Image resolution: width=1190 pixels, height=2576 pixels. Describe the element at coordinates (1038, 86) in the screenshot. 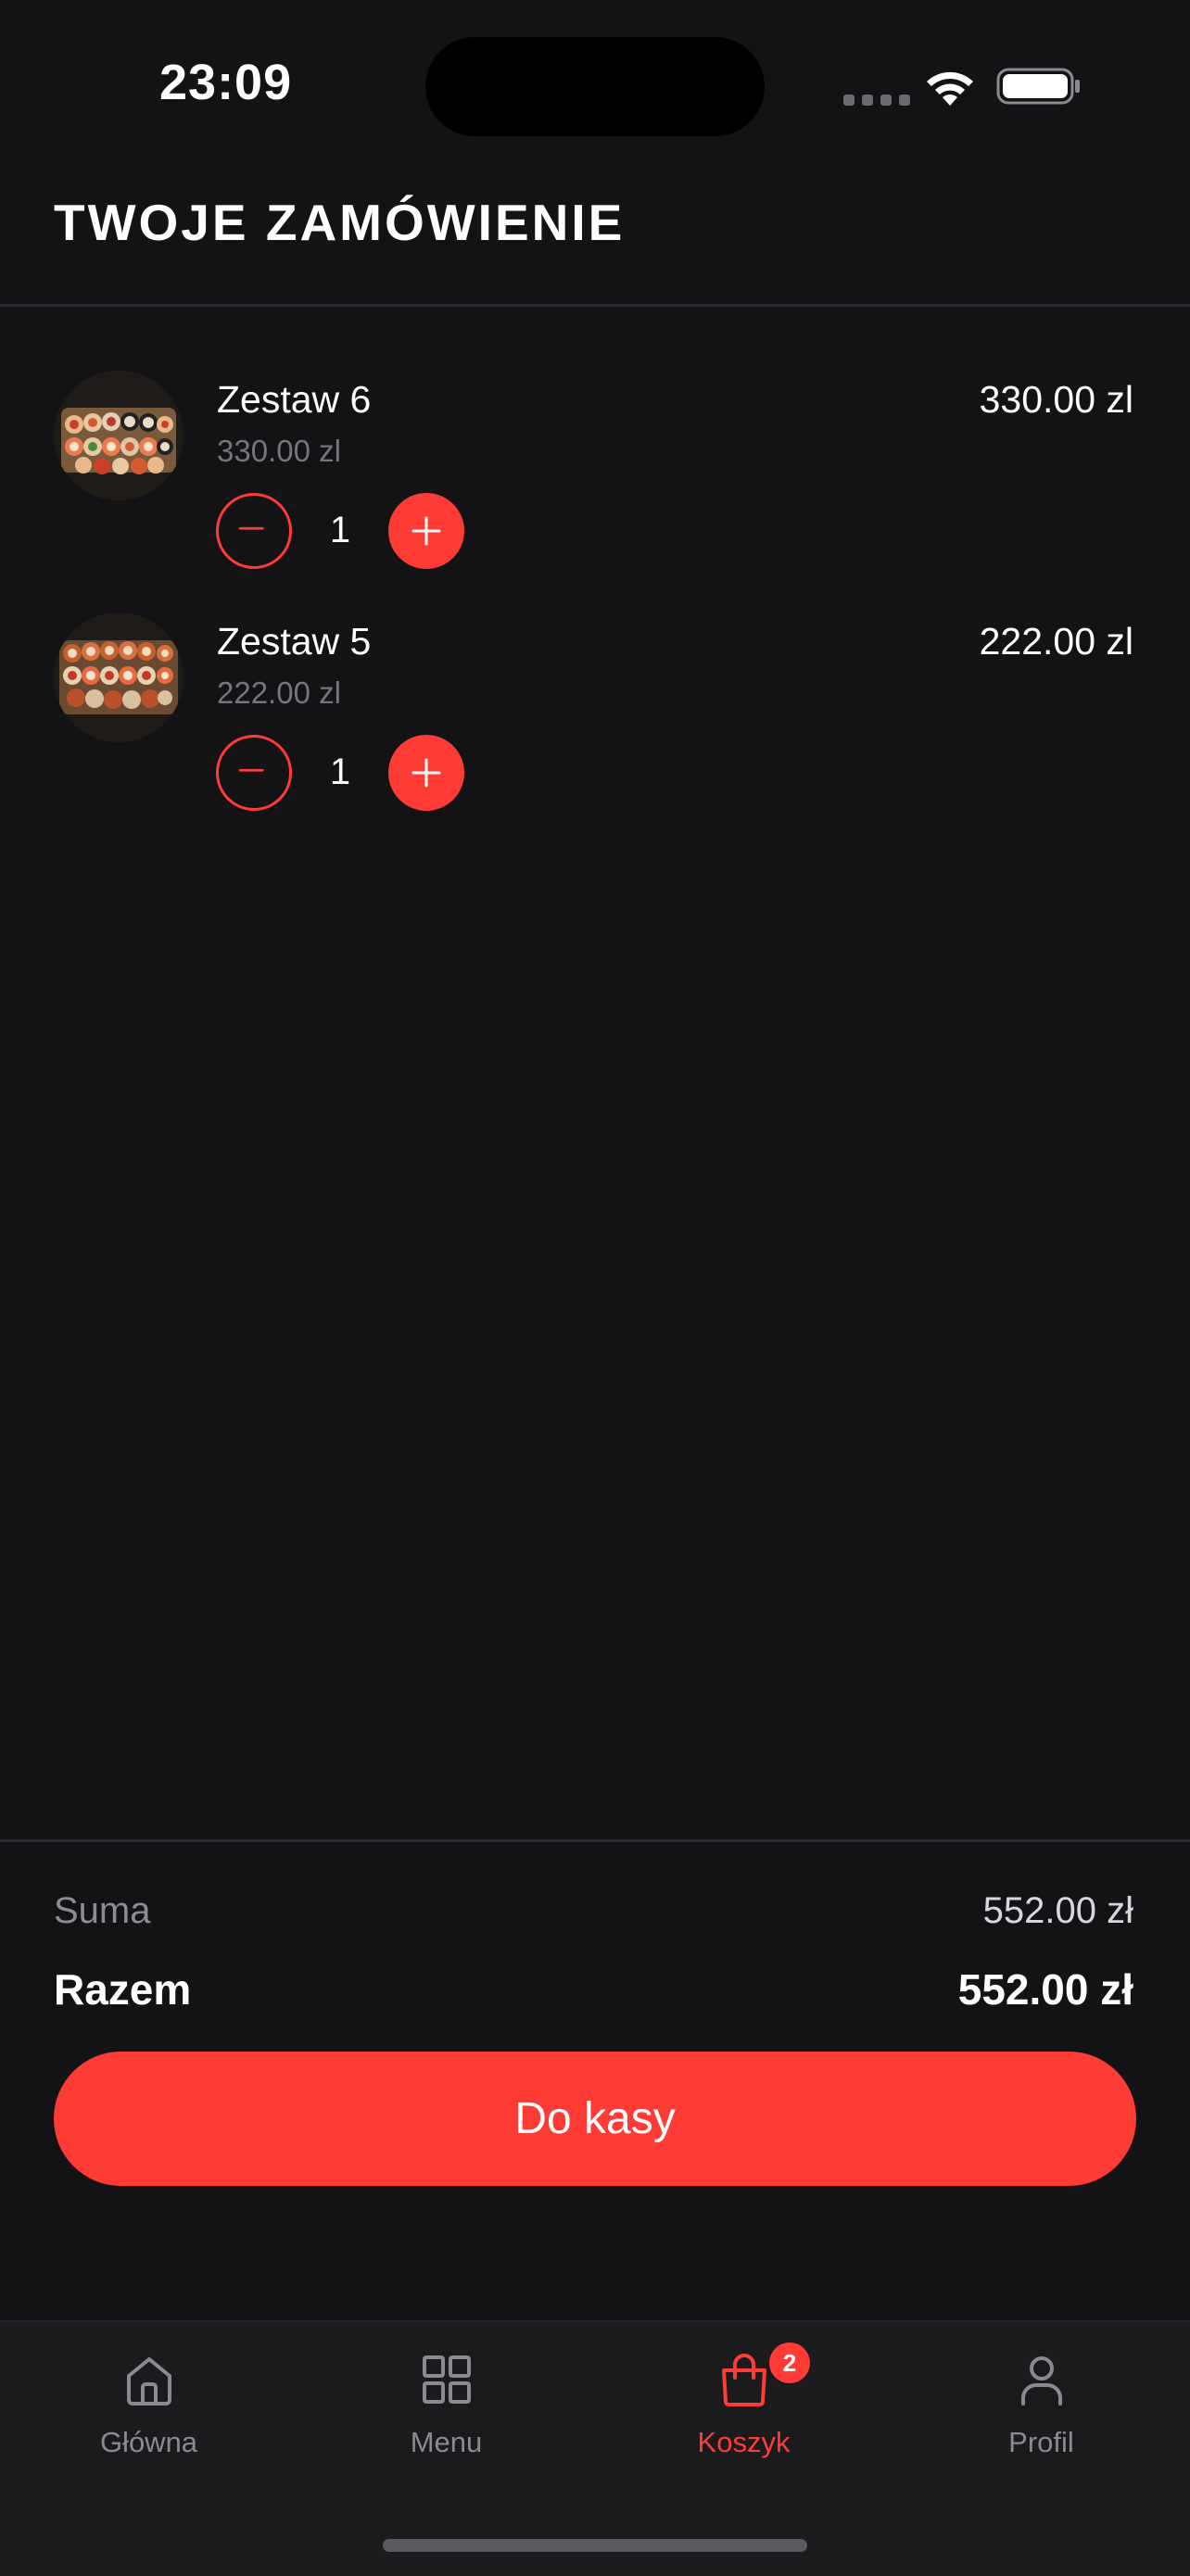

I see `battery-icon` at that location.